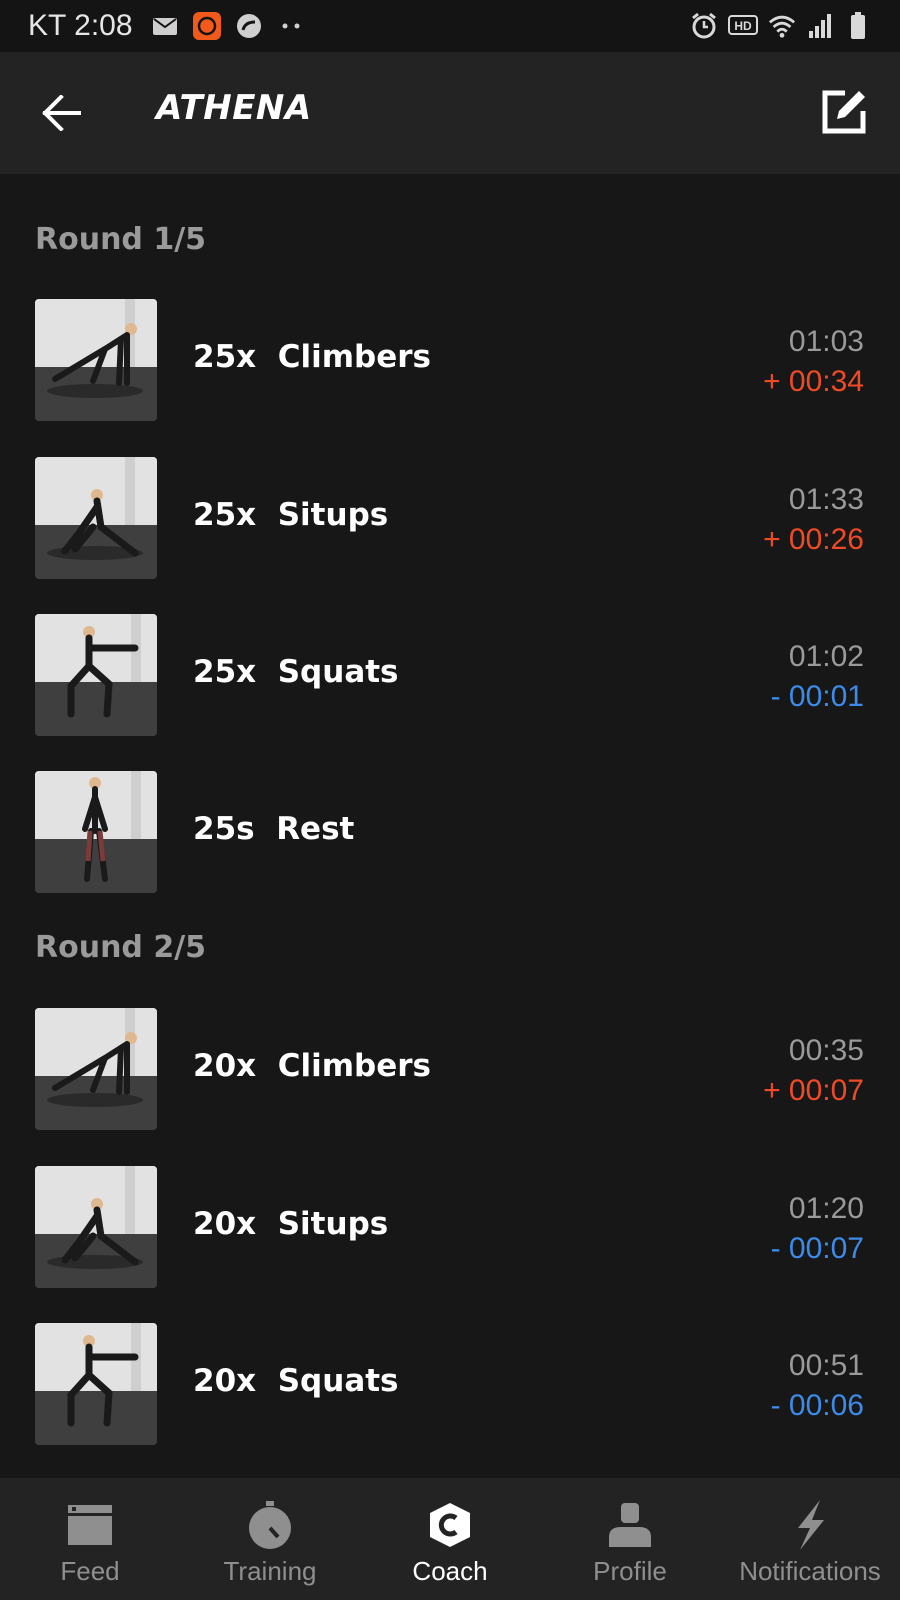  Describe the element at coordinates (270, 1525) in the screenshot. I see `stopwatch-icon` at that location.